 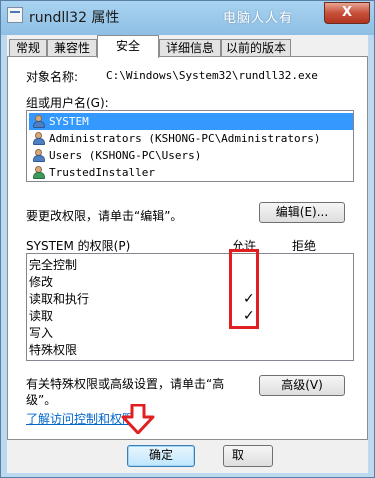 What do you see at coordinates (41, 333) in the screenshot?
I see `perm-row-write: 写入` at bounding box center [41, 333].